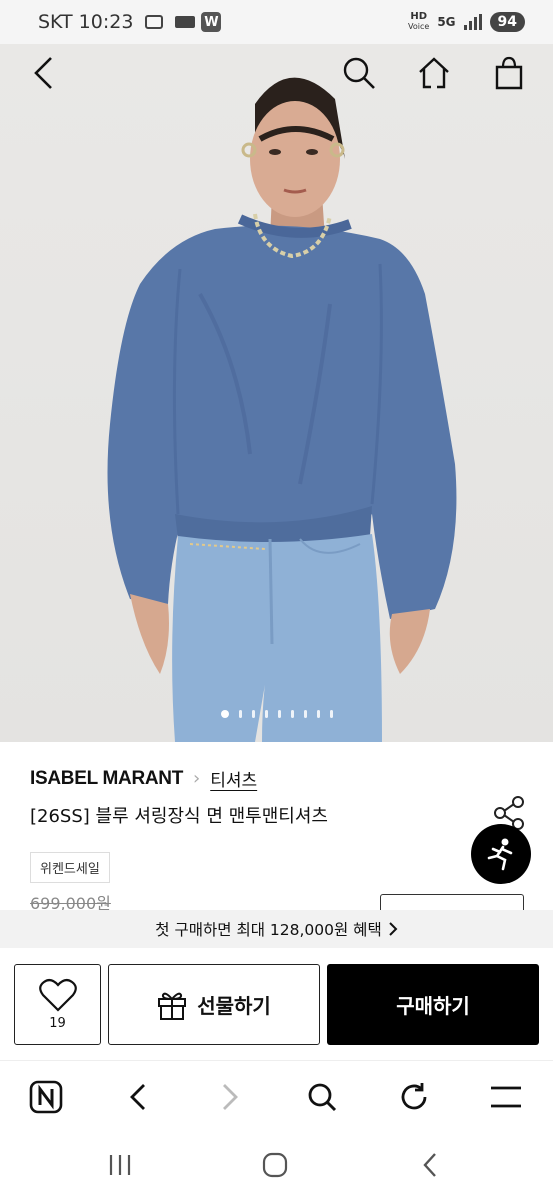  Describe the element at coordinates (154, 22) in the screenshot. I see `screenshot-icon` at that location.